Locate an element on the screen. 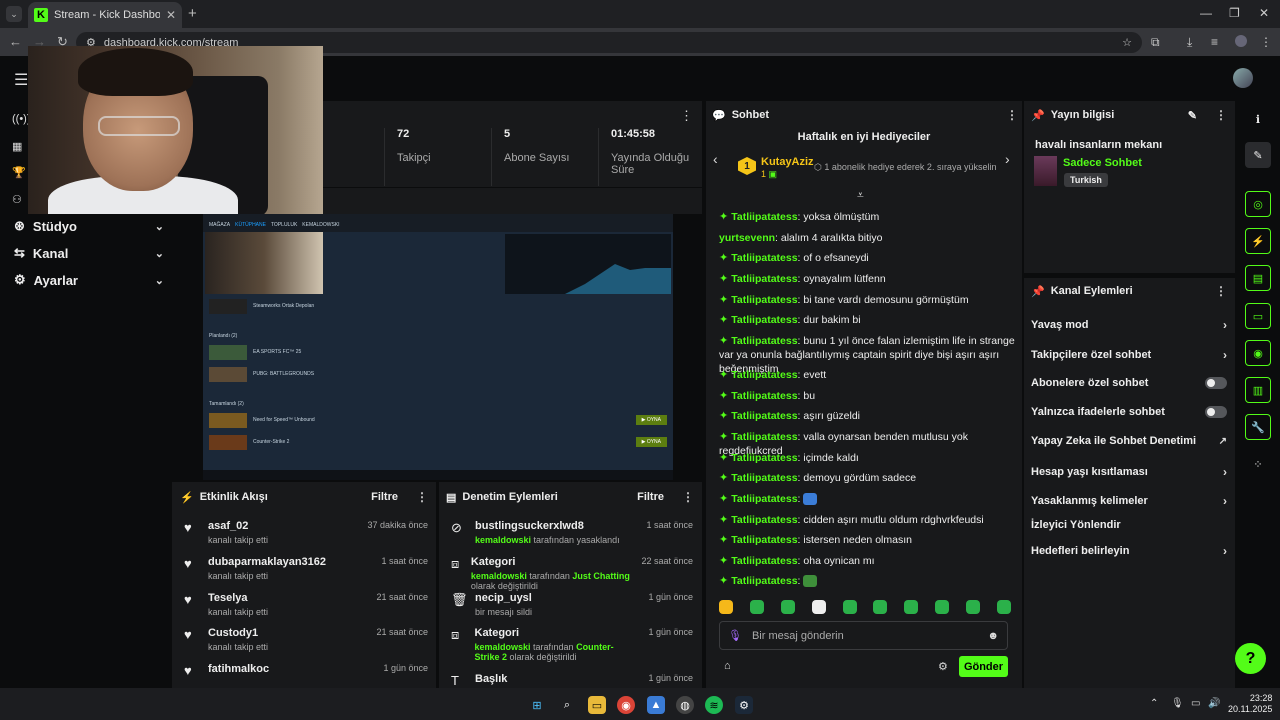 The height and width of the screenshot is (720, 1280). community-icon: ⚇ is located at coordinates (17, 199).